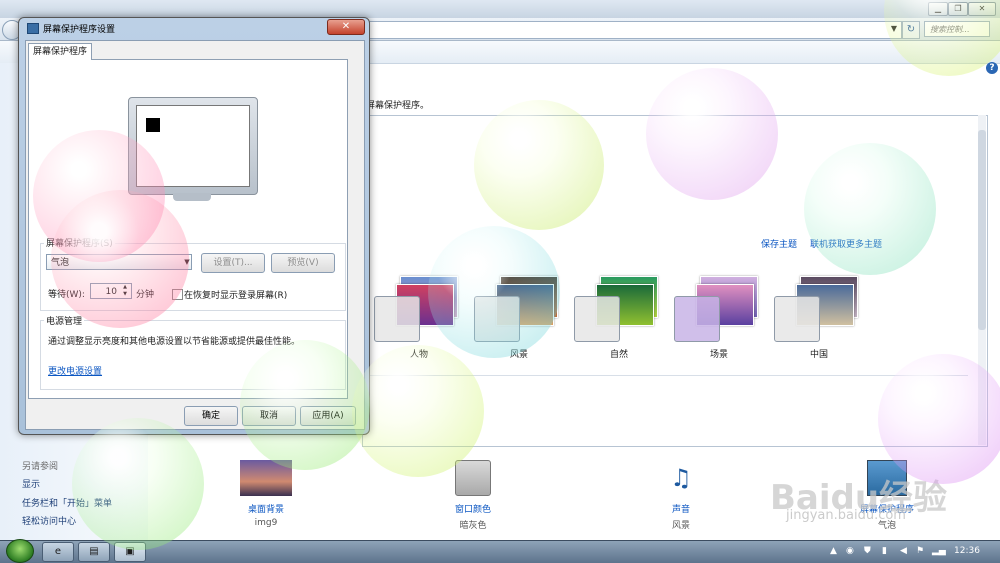 This screenshot has height=563, width=1000. I want to click on baidu-watermark-url: jingyan.baidu.com, so click(846, 515).